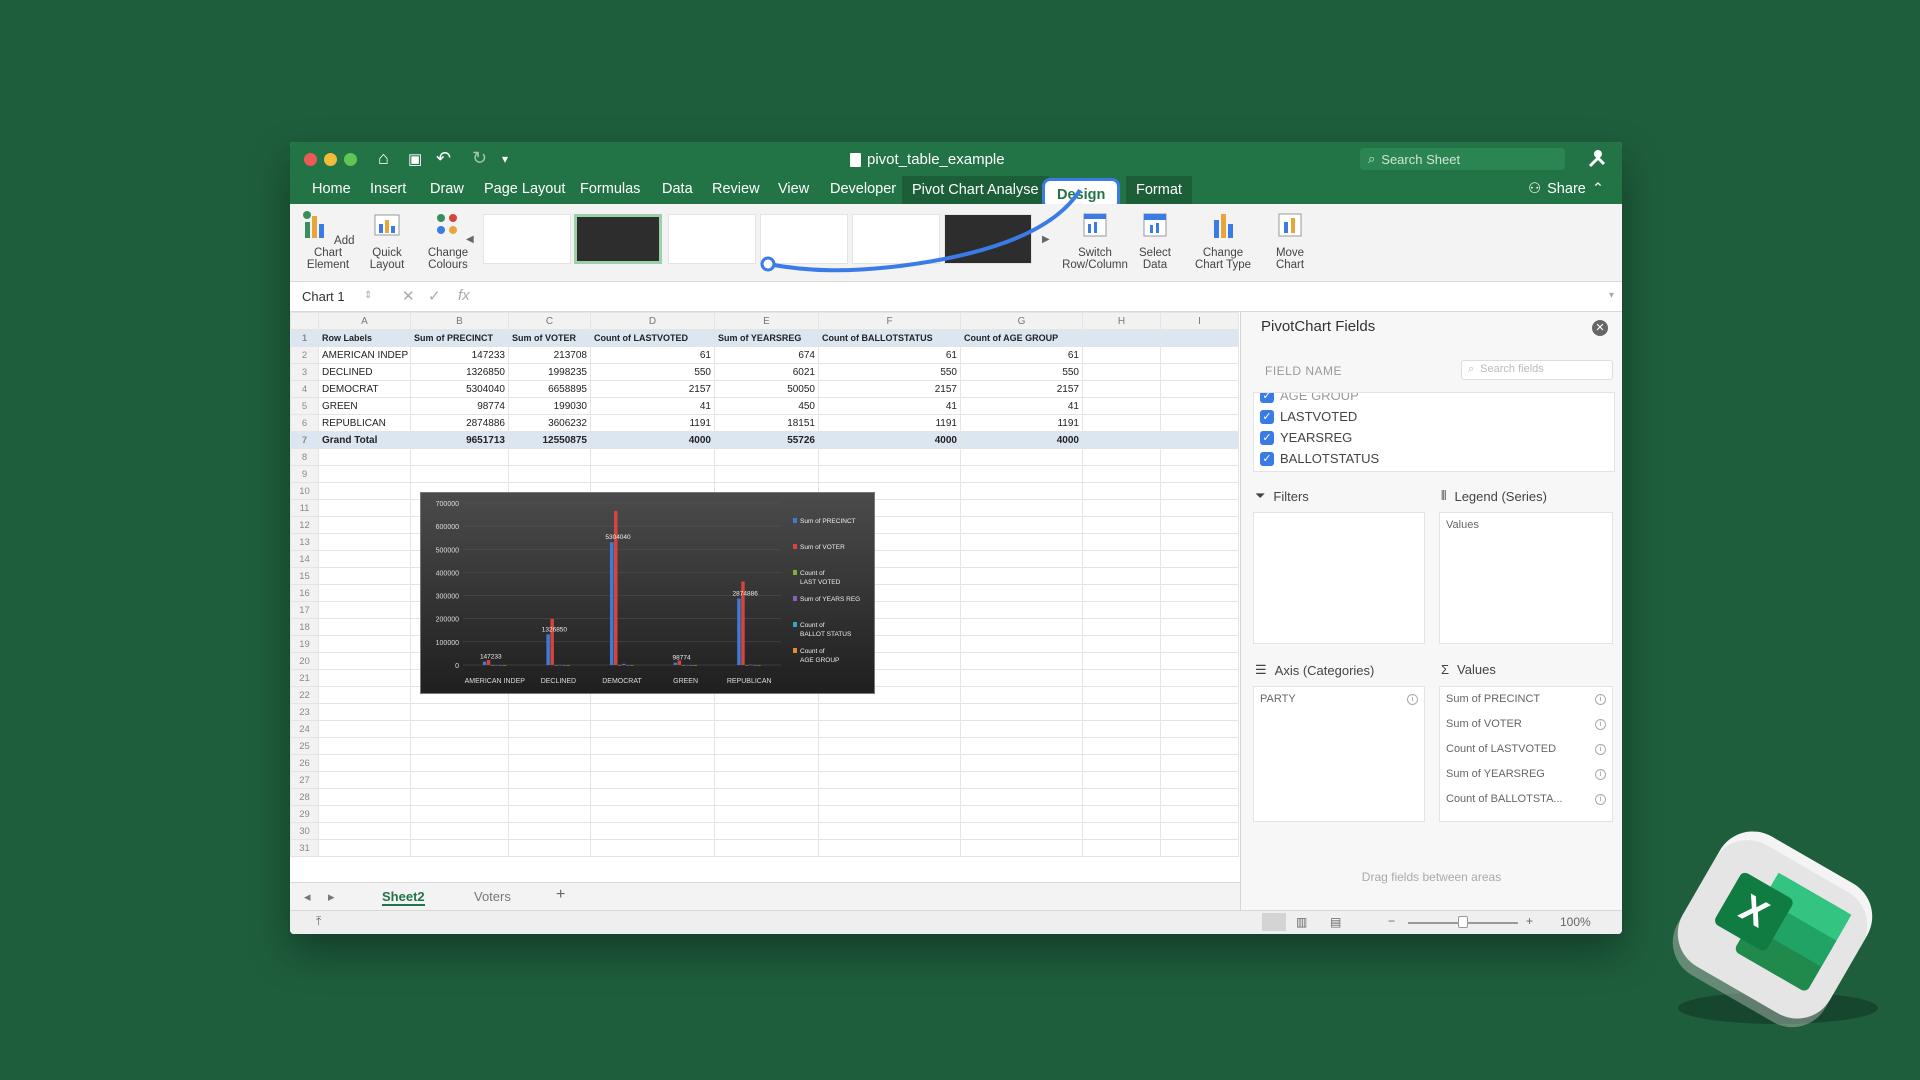 This screenshot has width=1920, height=1080. Describe the element at coordinates (304, 542) in the screenshot. I see `row-header: 13` at that location.